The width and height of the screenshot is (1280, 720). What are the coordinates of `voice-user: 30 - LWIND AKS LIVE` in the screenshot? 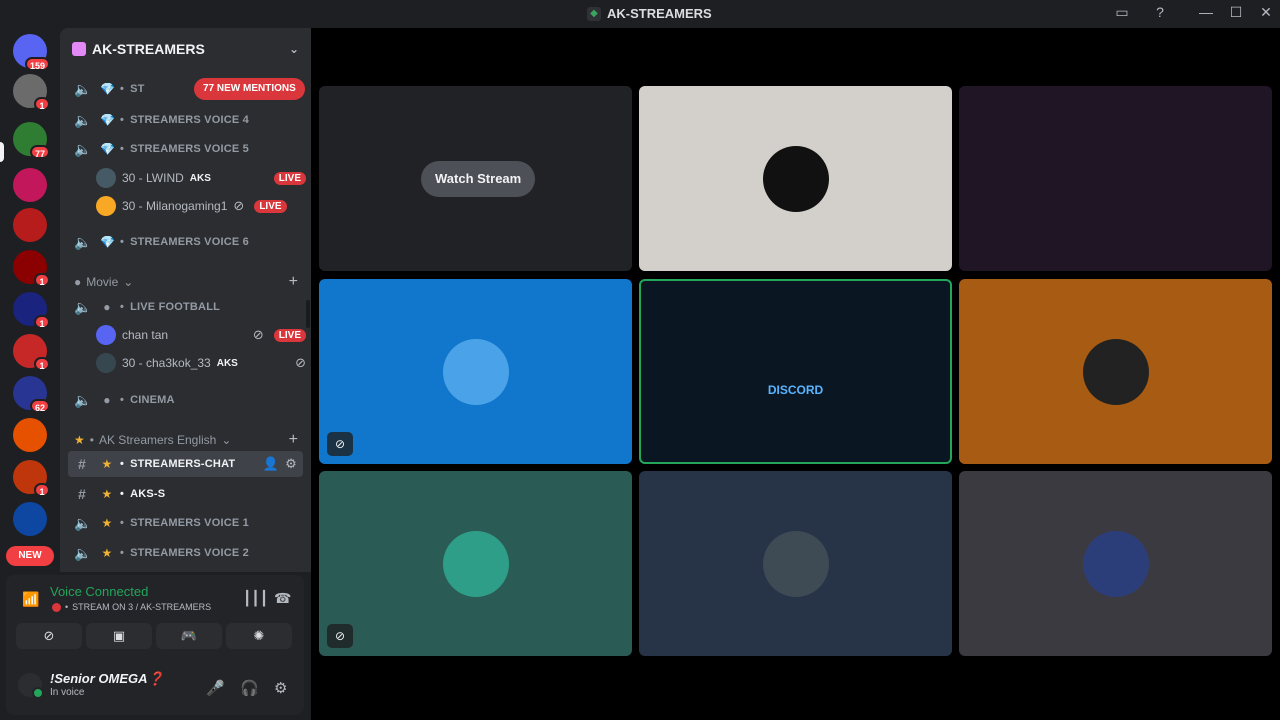 It's located at (201, 178).